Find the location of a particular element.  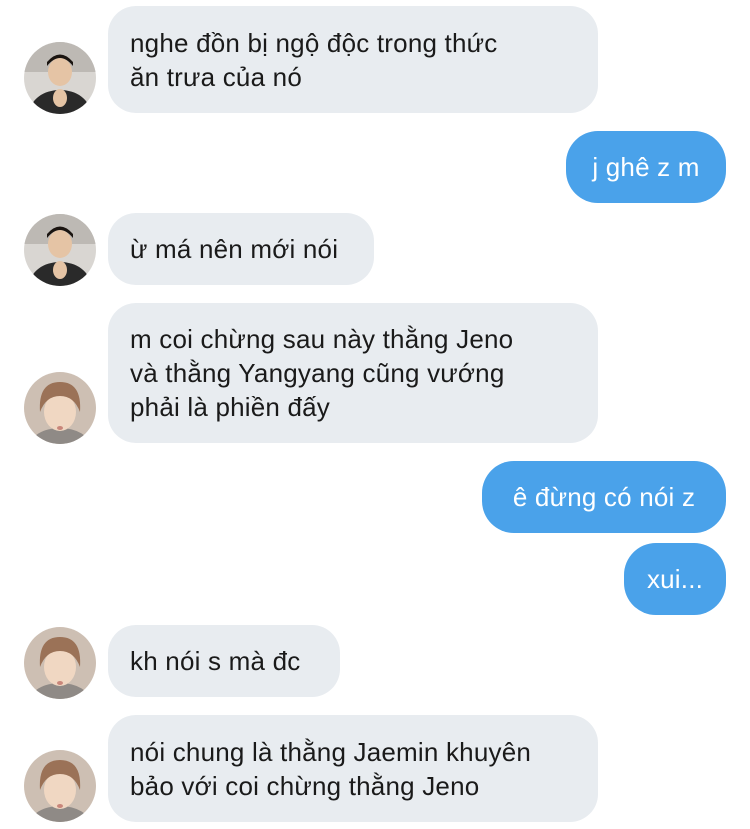

message-bubble: ừ má nên mới nói is located at coordinates (241, 249).